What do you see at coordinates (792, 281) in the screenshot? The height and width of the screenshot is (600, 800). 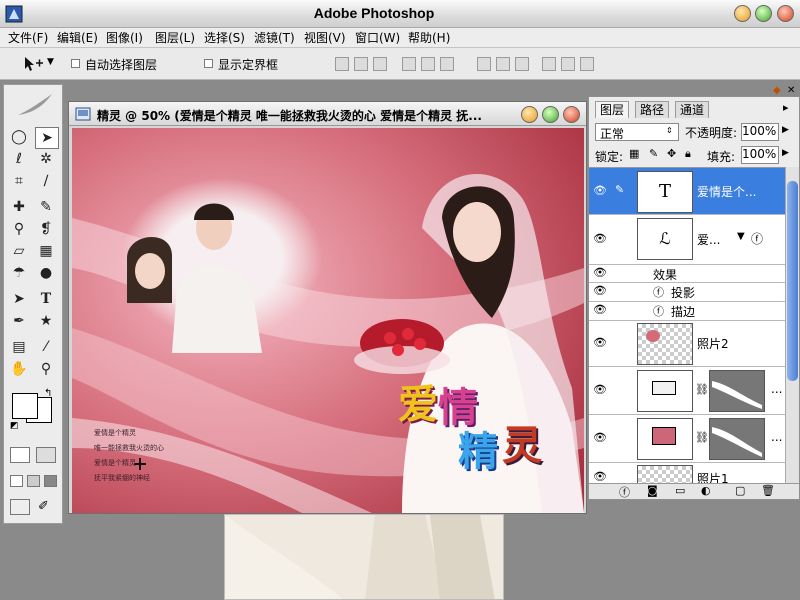 I see `scrollbar-thumb` at bounding box center [792, 281].